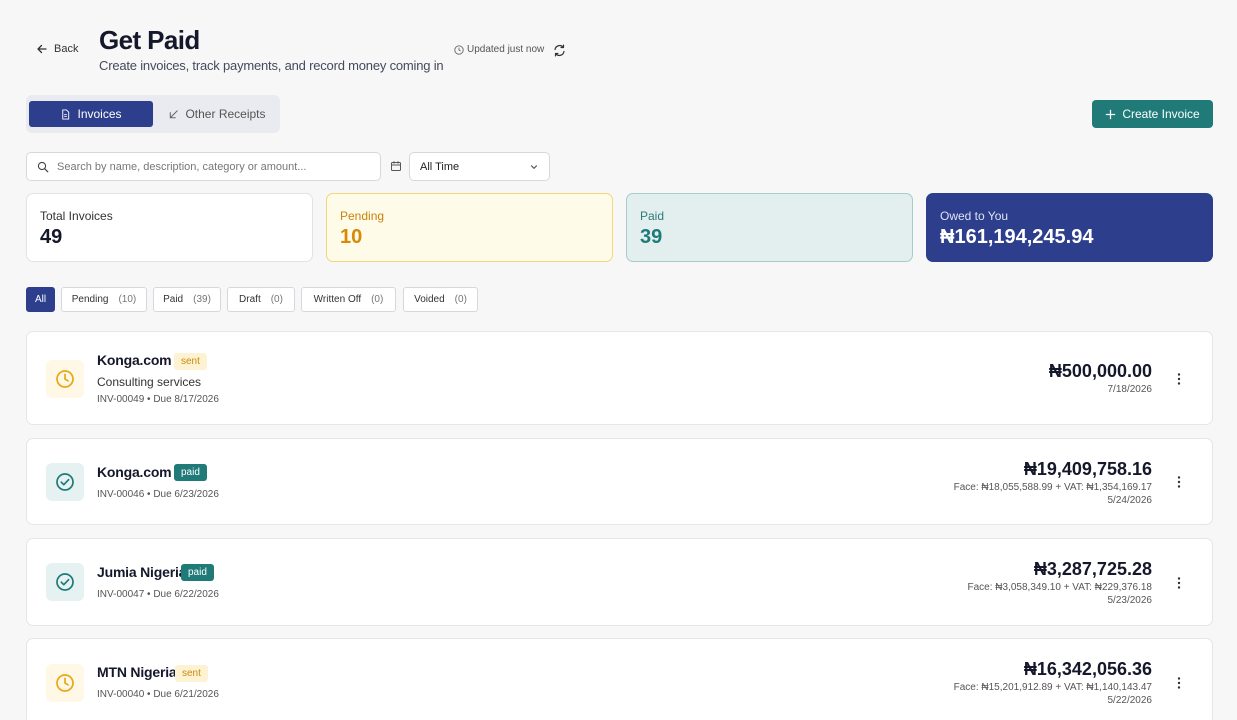  I want to click on stat-card-owed: Owed to You ₦161,194,245.94, so click(1069, 227).